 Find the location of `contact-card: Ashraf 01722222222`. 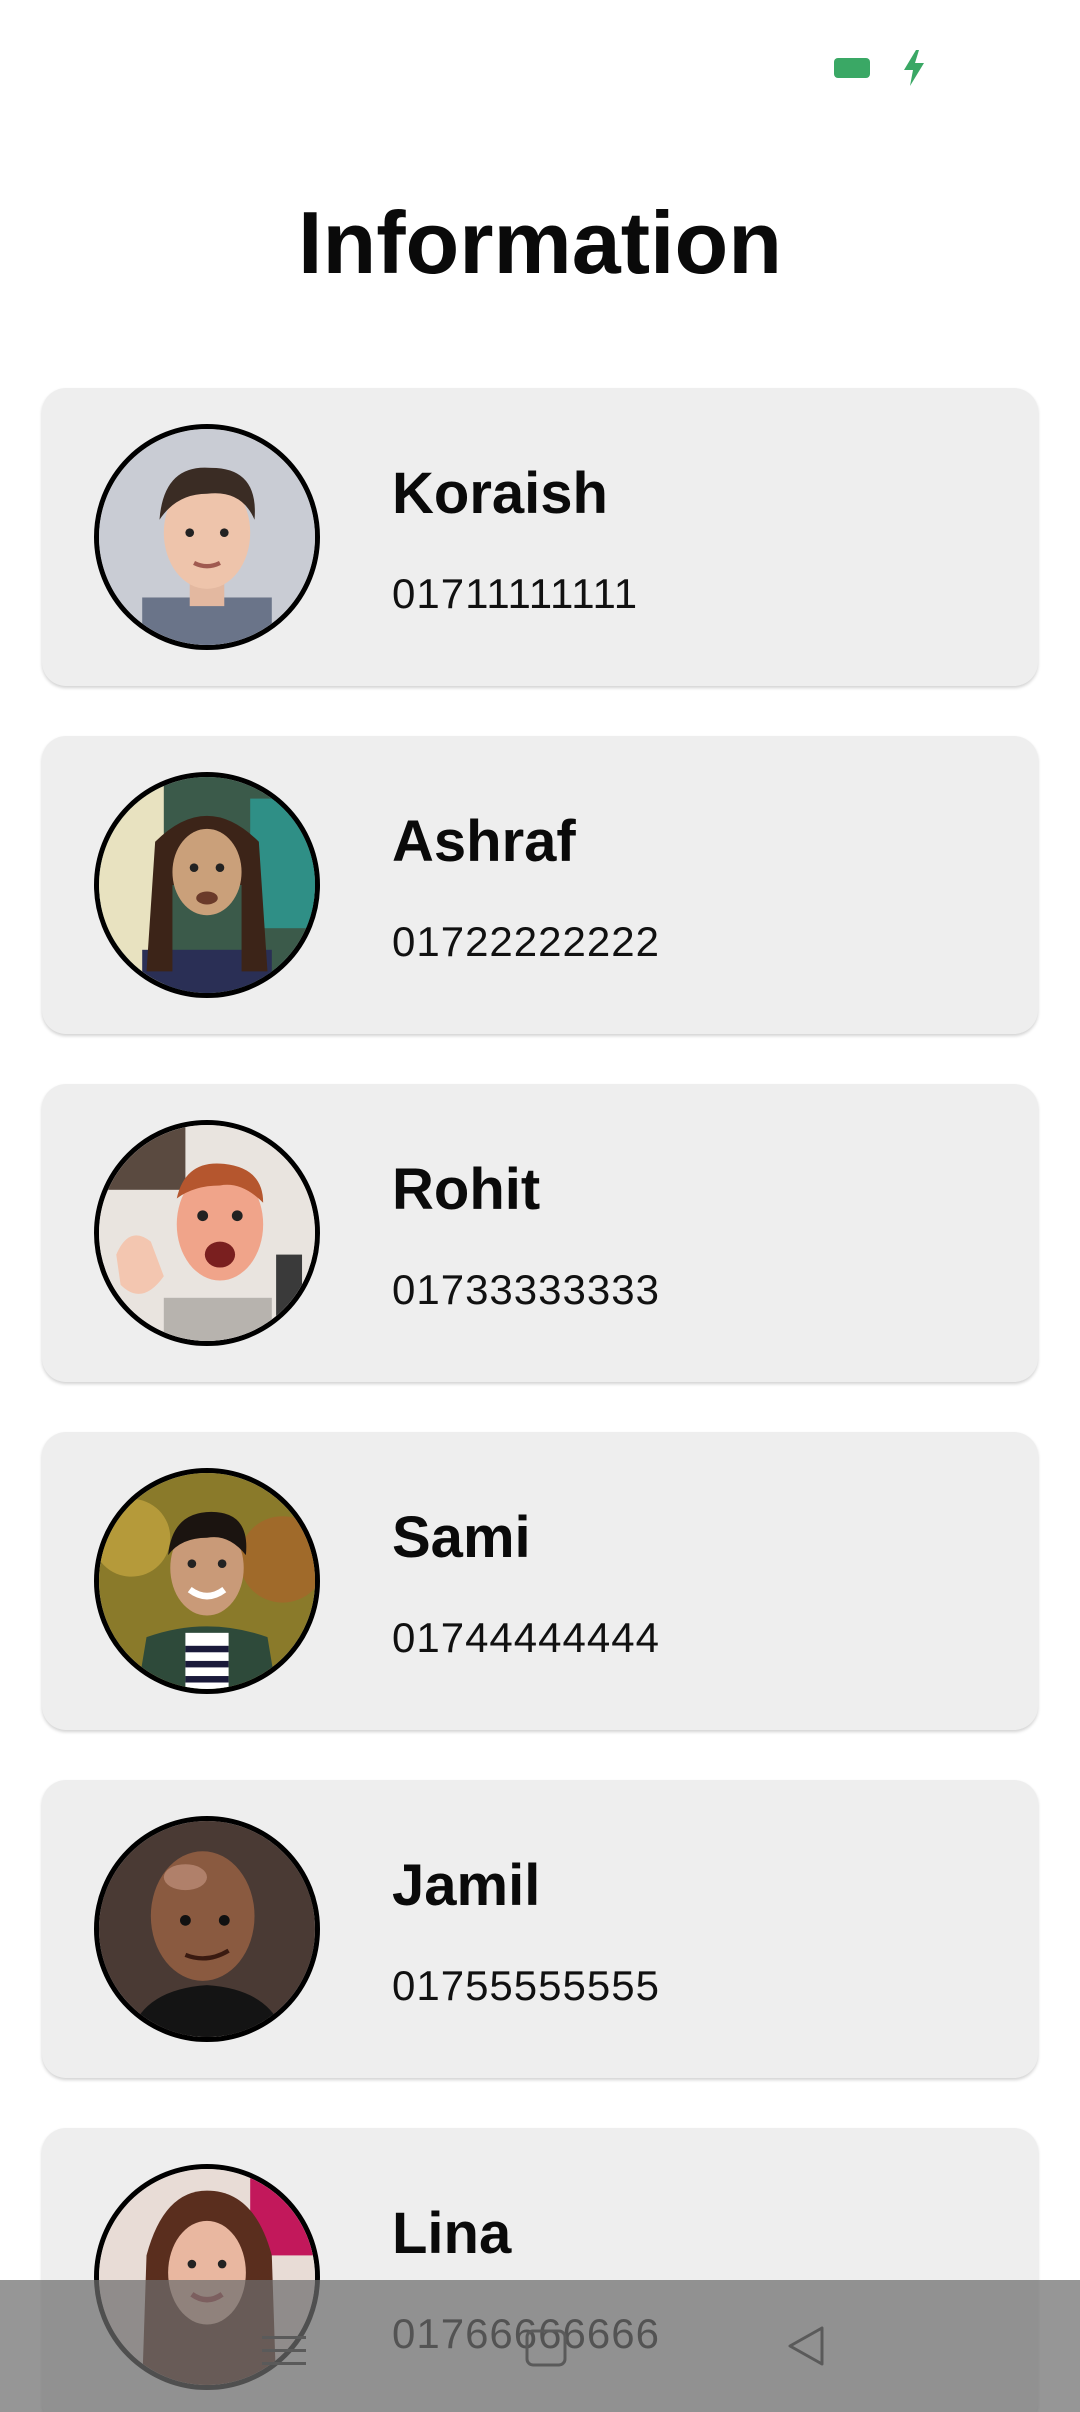

contact-card: Ashraf 01722222222 is located at coordinates (540, 885).